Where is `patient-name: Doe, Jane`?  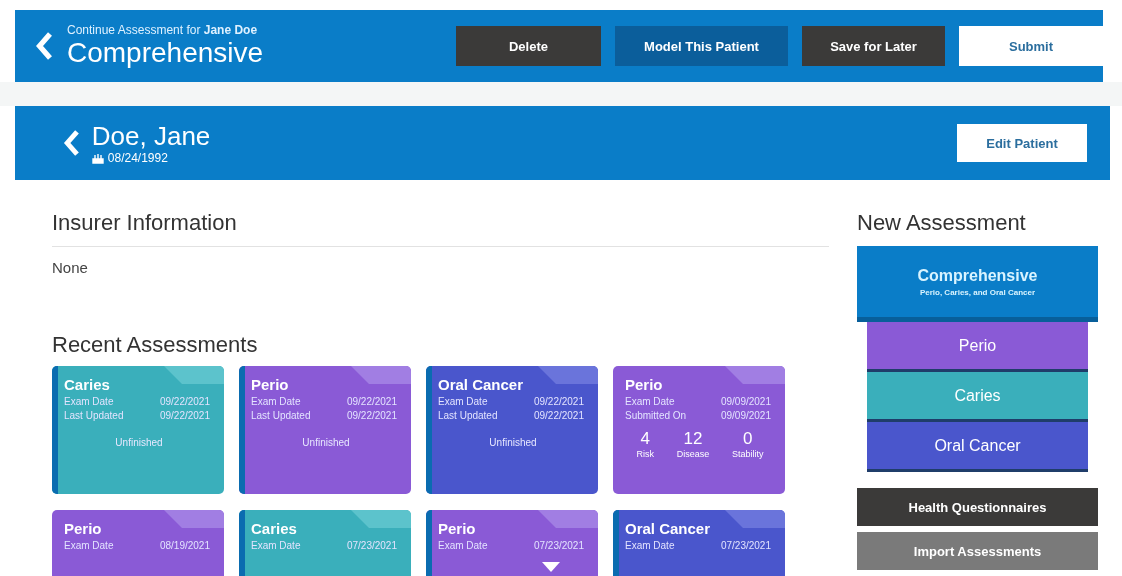 patient-name: Doe, Jane is located at coordinates (151, 136).